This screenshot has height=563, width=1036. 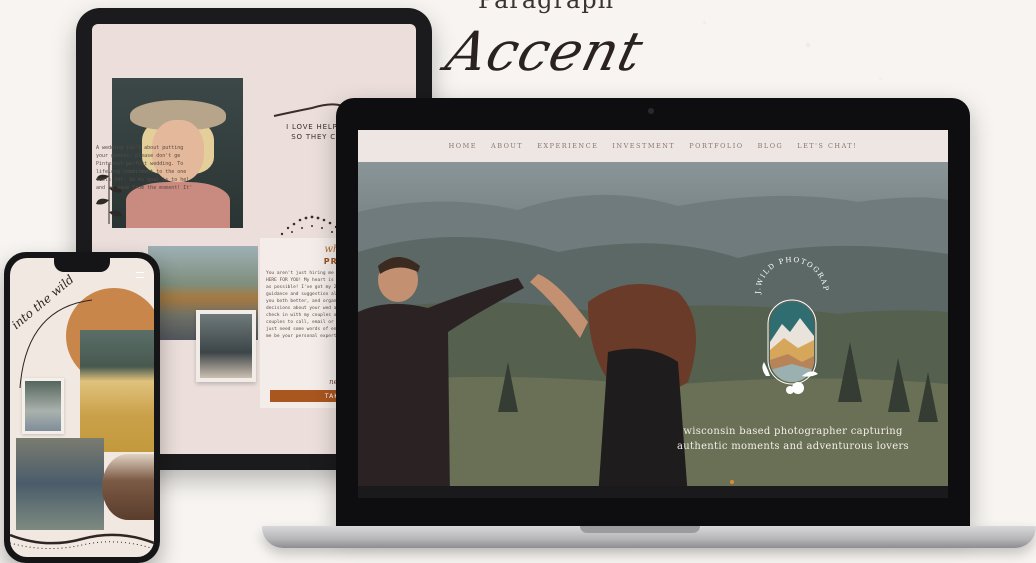 I want to click on woman-yellow-photo, so click(x=117, y=391).